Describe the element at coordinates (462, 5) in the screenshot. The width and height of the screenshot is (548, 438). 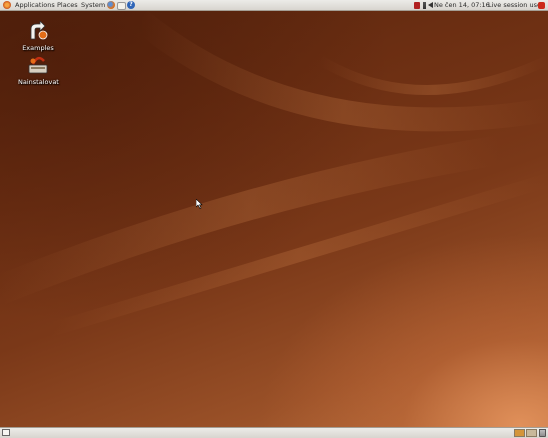
I see `clock: Ne čen 14, 07:16` at that location.